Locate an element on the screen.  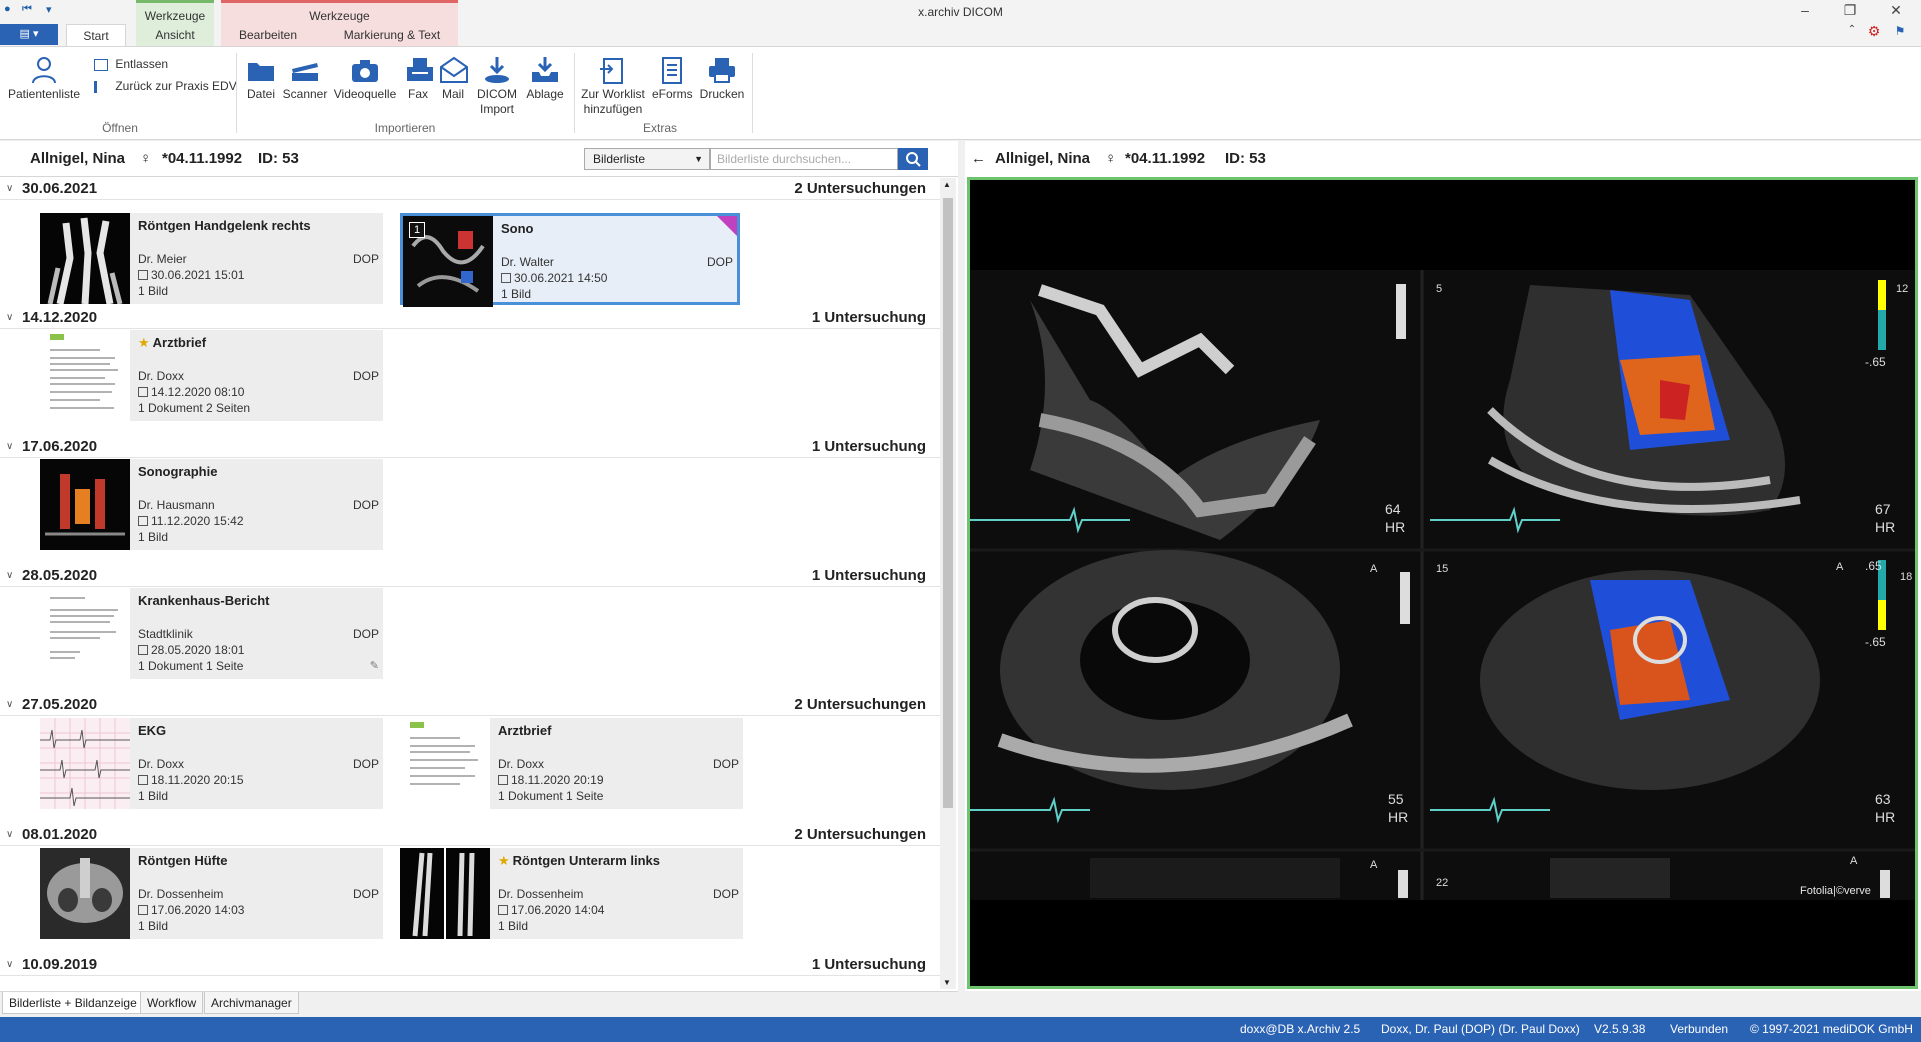
date-group: ∨ 10.09.2019 1 Untersuchung is located at coordinates (470, 965).